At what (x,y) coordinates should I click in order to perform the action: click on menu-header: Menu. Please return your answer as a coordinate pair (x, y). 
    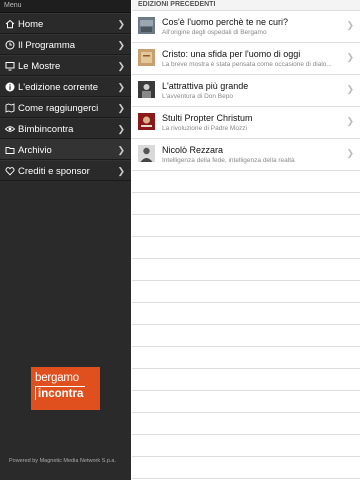
    Looking at the image, I should click on (65, 6).